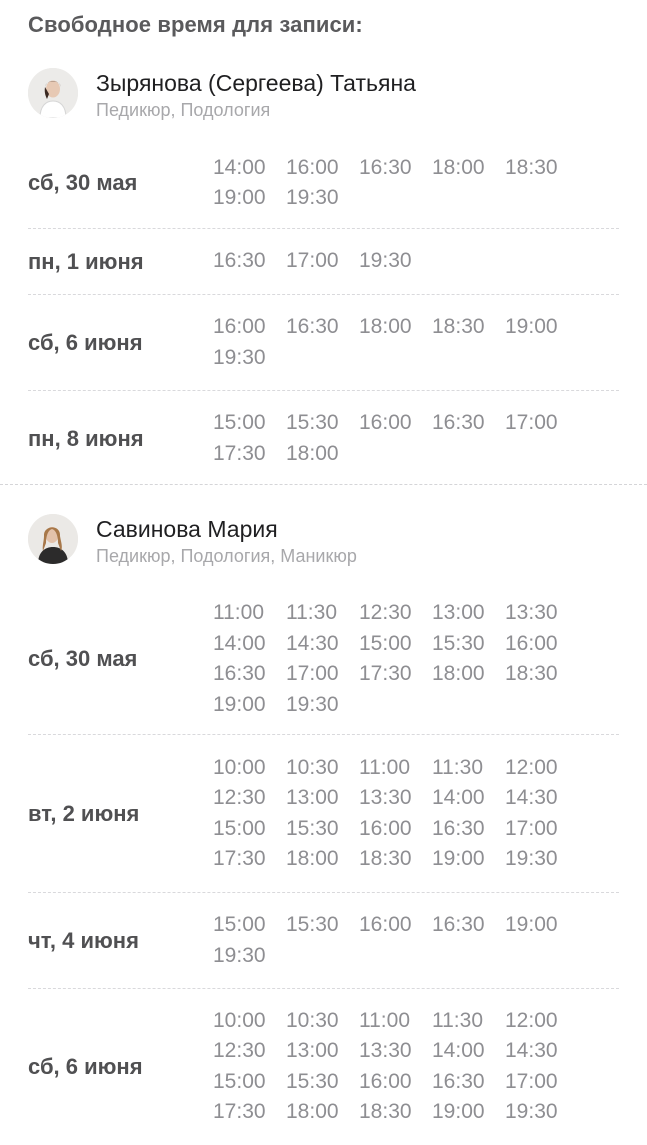 This screenshot has height=1145, width=647. What do you see at coordinates (83, 182) in the screenshot?
I see `day-label: сб, 30 мая` at bounding box center [83, 182].